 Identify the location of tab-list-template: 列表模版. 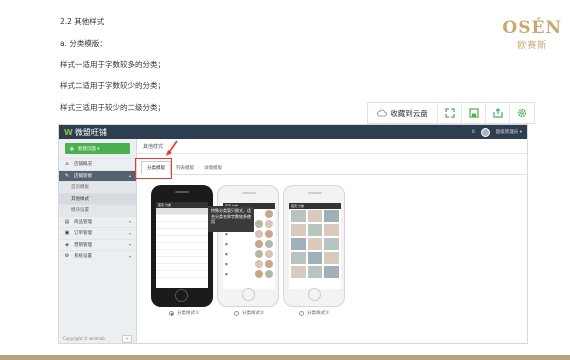
(185, 167).